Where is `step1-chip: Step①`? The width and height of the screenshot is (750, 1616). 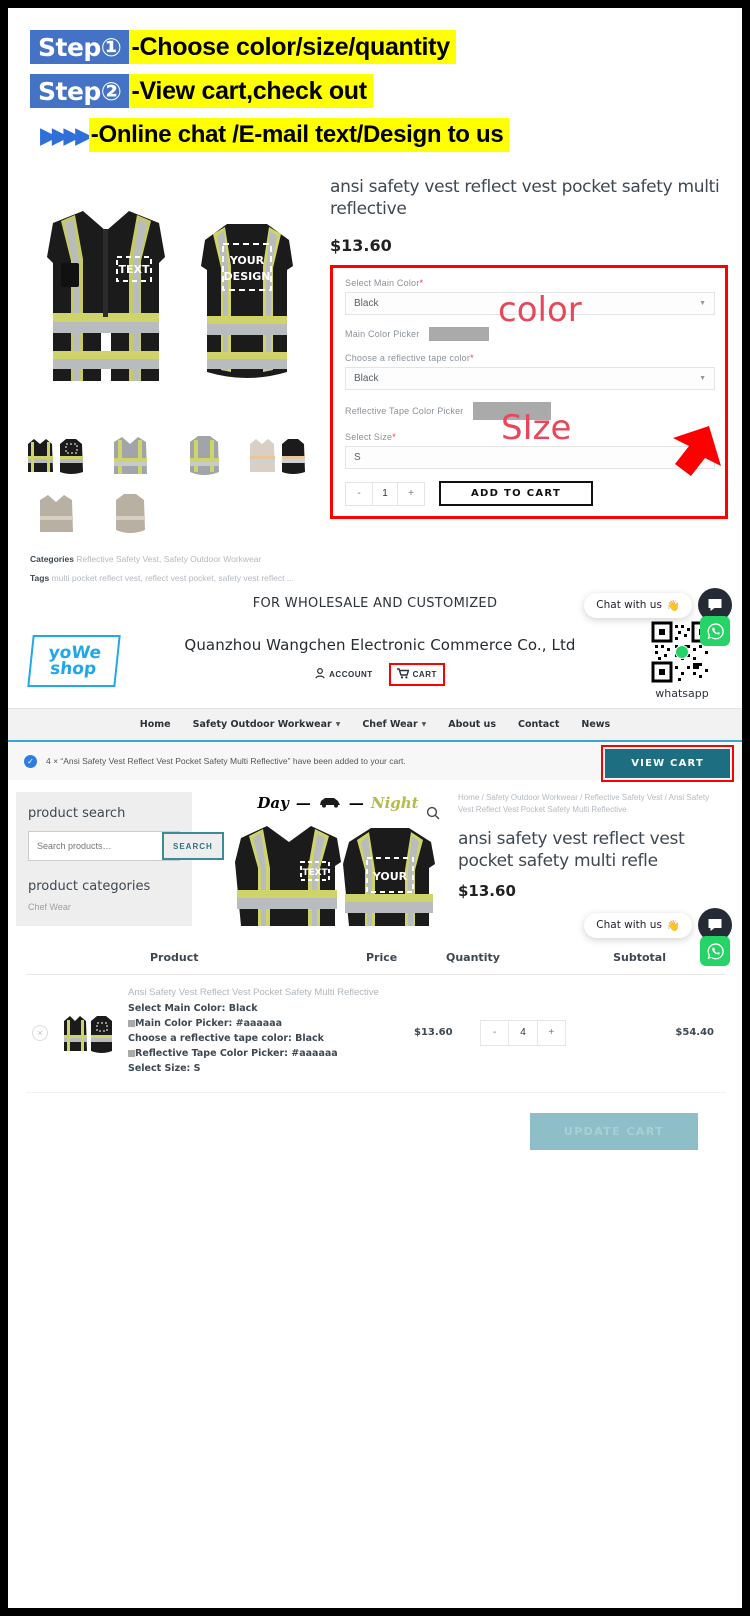 step1-chip: Step① is located at coordinates (80, 47).